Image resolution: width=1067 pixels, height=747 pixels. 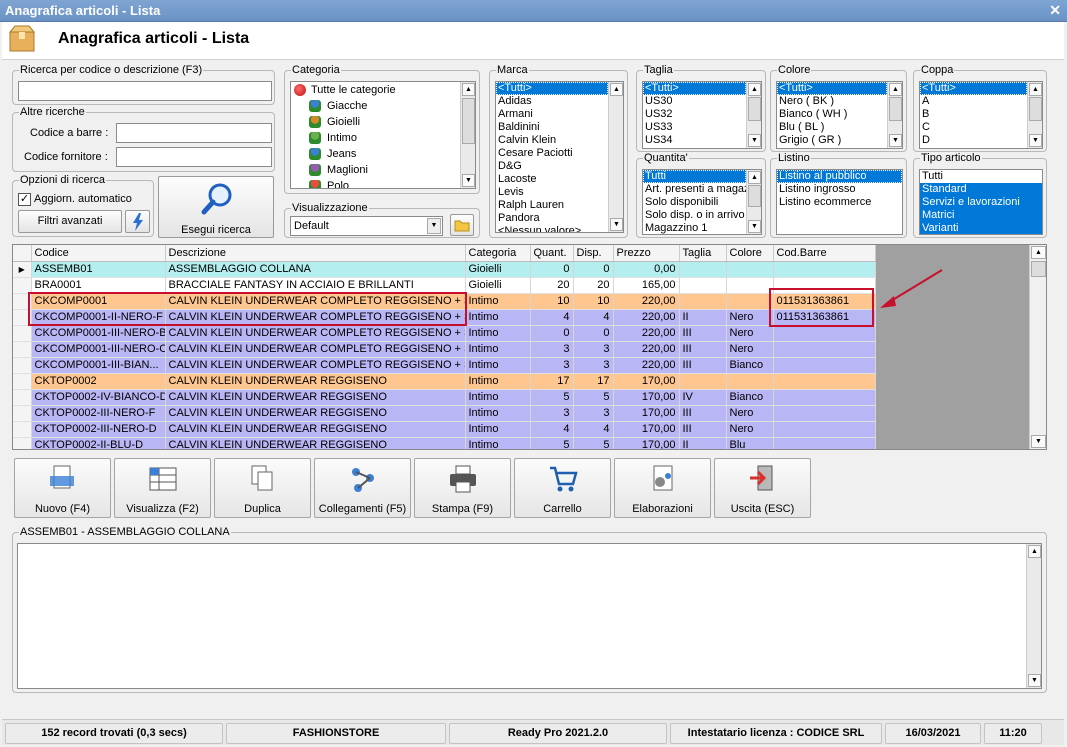 What do you see at coordinates (694, 101) in the screenshot?
I see `taglia-option: US30` at bounding box center [694, 101].